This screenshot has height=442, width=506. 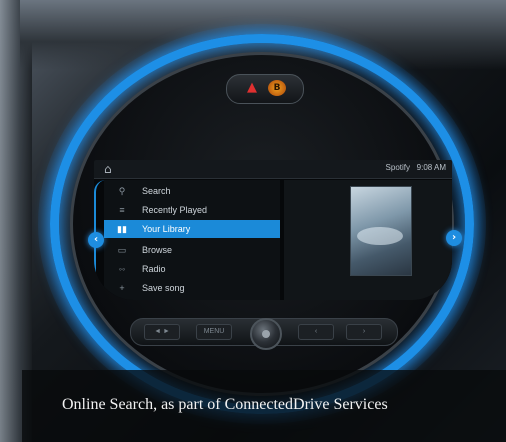 I want to click on menu-item-radio: ◦◦ Radio, so click(x=192, y=269).